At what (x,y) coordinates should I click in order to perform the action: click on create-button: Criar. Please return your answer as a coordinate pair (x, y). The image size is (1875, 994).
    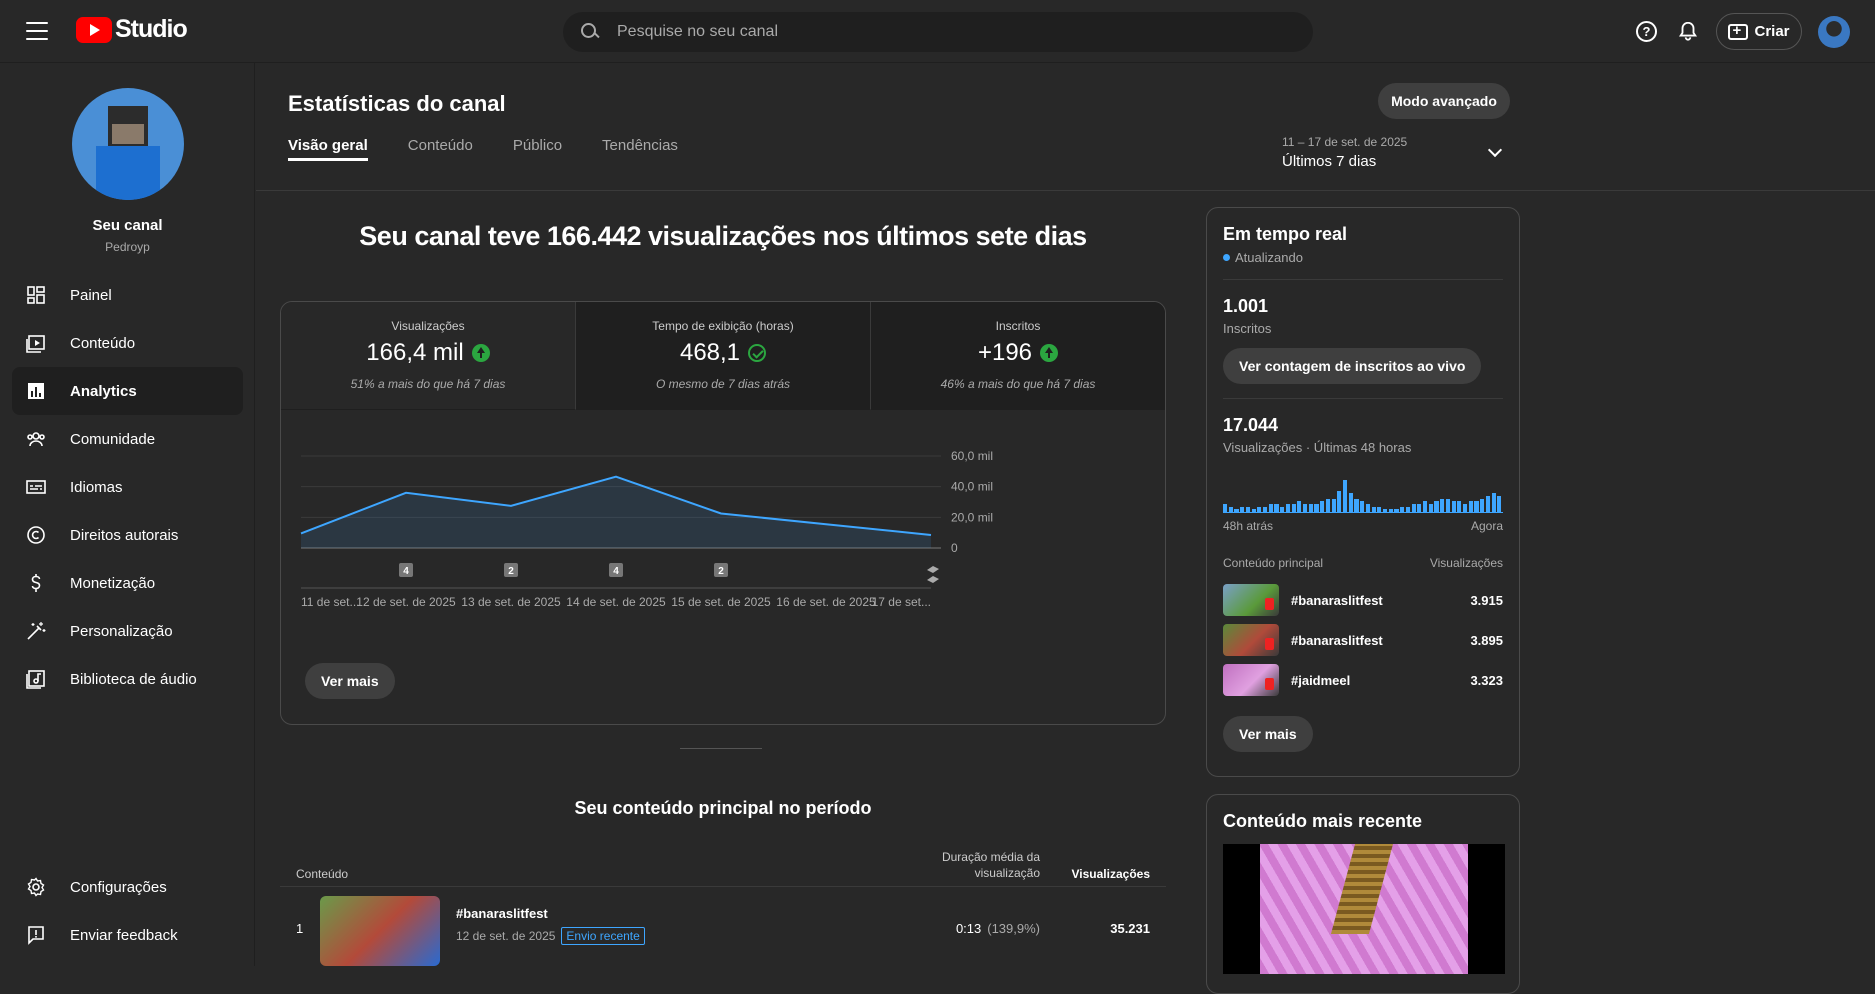
    Looking at the image, I should click on (1759, 31).